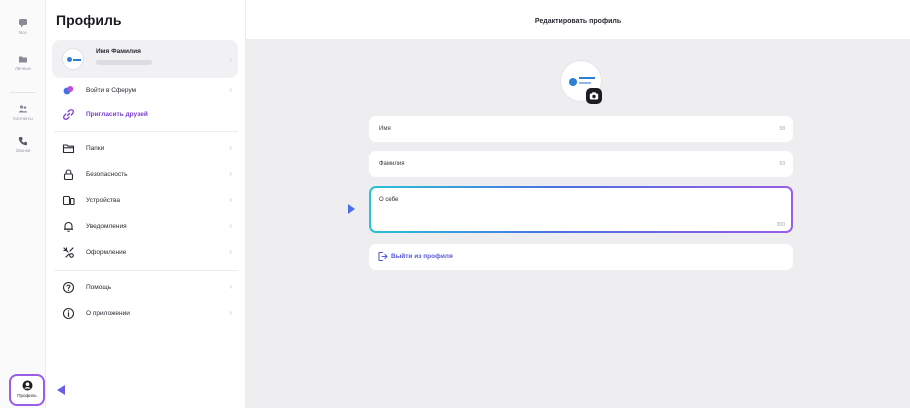  I want to click on bell-icon, so click(68, 226).